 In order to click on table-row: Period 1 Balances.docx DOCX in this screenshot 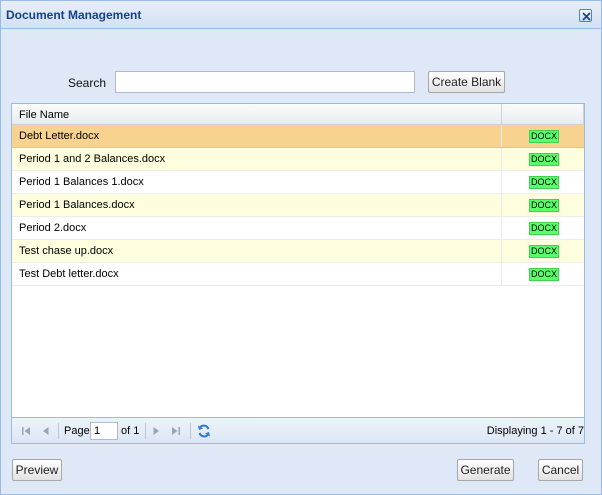, I will do `click(298, 205)`.